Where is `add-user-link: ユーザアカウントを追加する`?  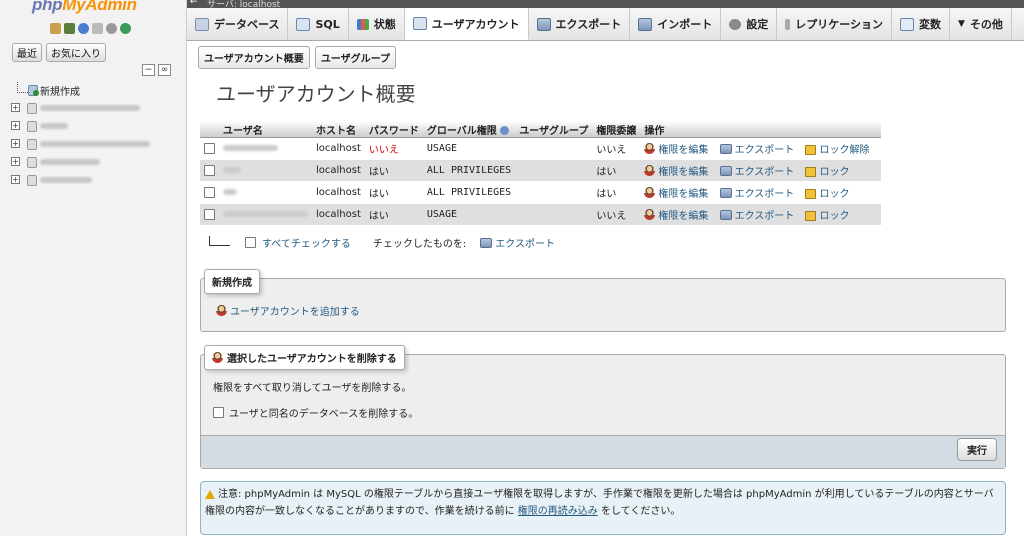 add-user-link: ユーザアカウントを追加する is located at coordinates (288, 310).